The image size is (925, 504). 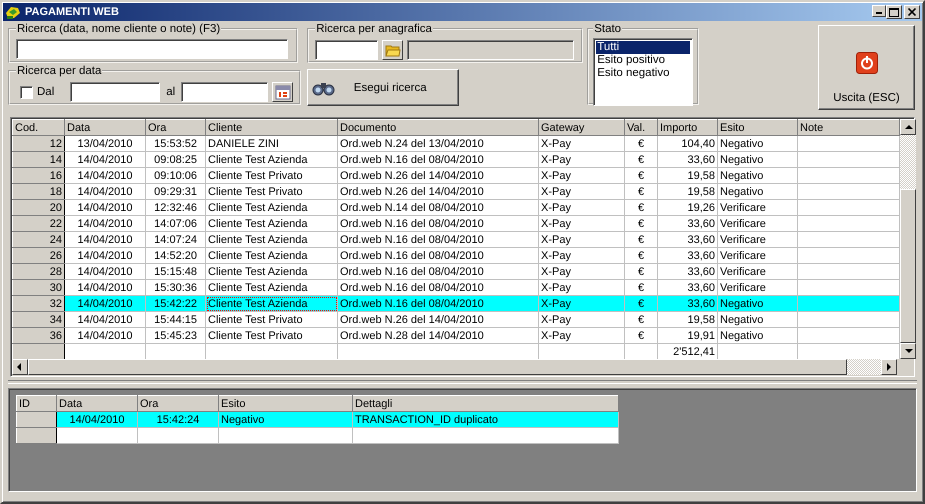 I want to click on checkbox, so click(x=26, y=92).